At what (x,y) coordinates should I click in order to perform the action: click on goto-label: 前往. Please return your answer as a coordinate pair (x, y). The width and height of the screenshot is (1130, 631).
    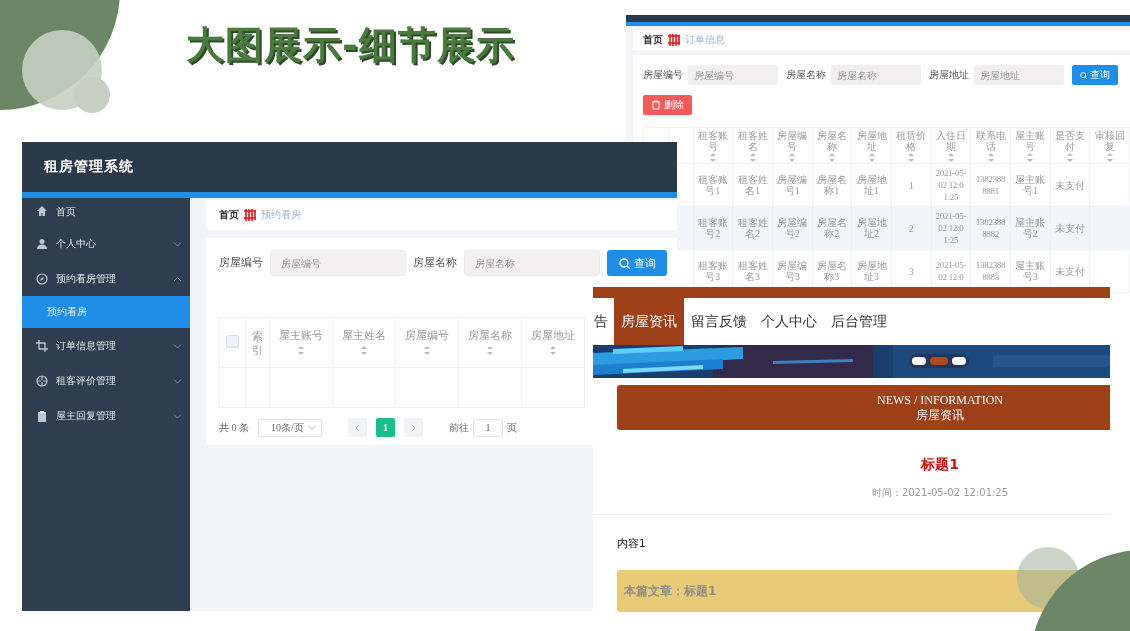
    Looking at the image, I should click on (459, 427).